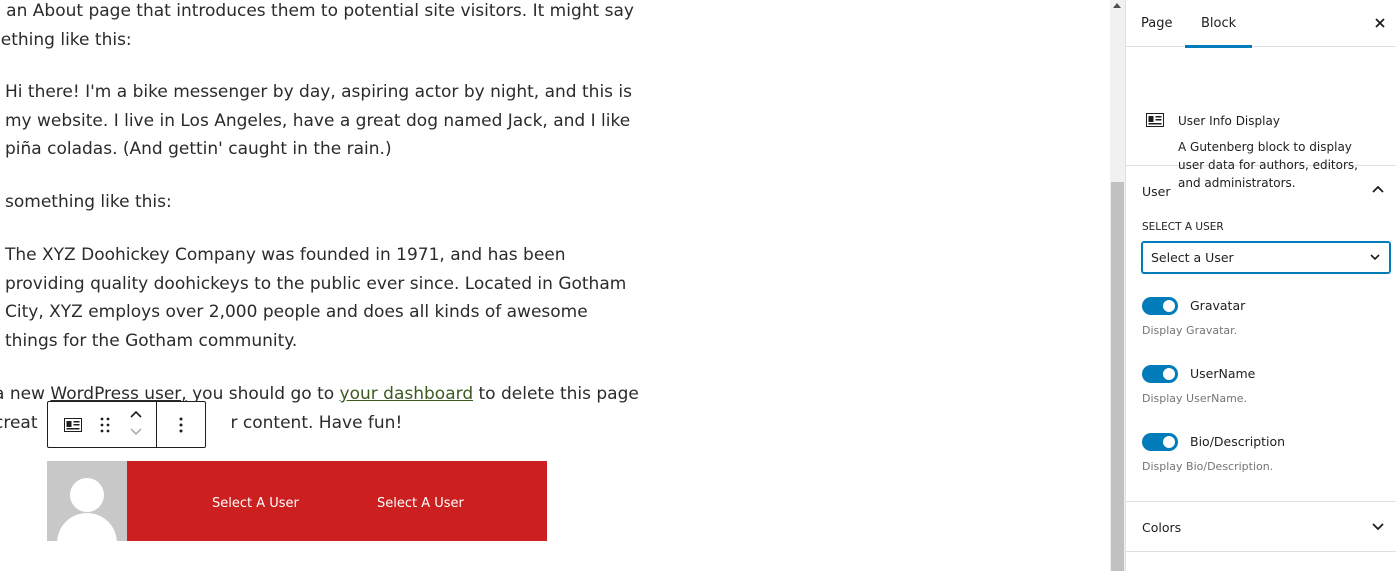 This screenshot has height=571, width=1396. I want to click on username-text: Select A User, so click(255, 503).